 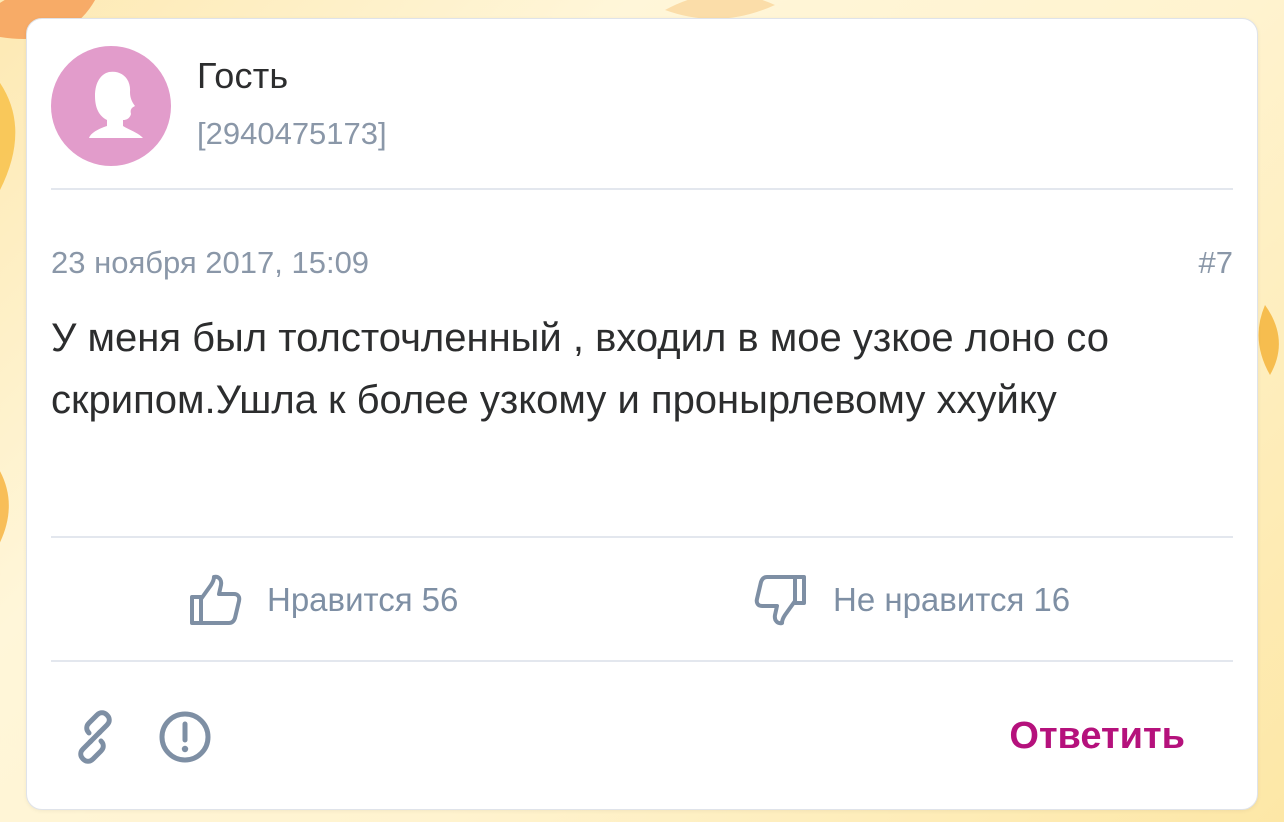 What do you see at coordinates (1216, 263) in the screenshot?
I see `comment-number: #7` at bounding box center [1216, 263].